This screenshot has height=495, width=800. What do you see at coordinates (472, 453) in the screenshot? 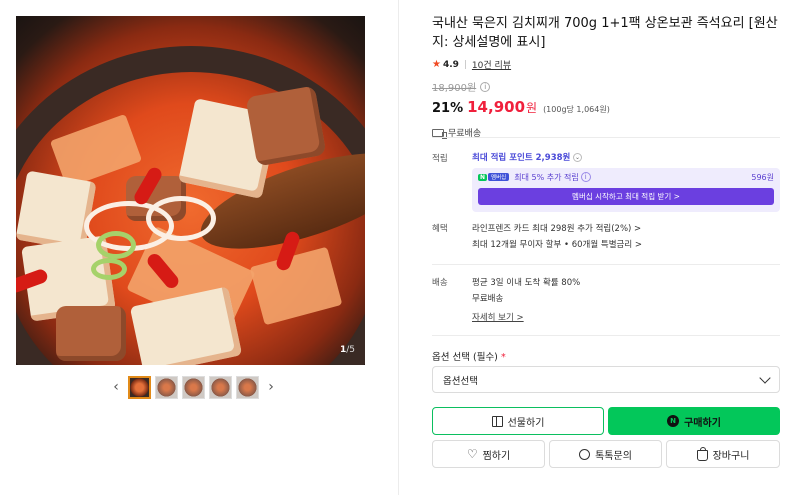
I see `heart-icon: ♡` at bounding box center [472, 453].